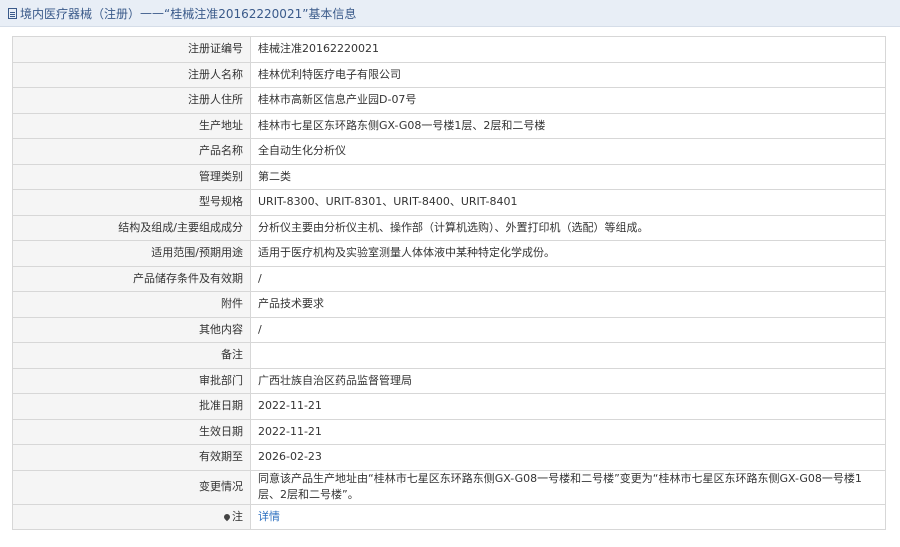 The height and width of the screenshot is (547, 900). What do you see at coordinates (131, 151) in the screenshot?
I see `row-label: 产品名称` at bounding box center [131, 151].